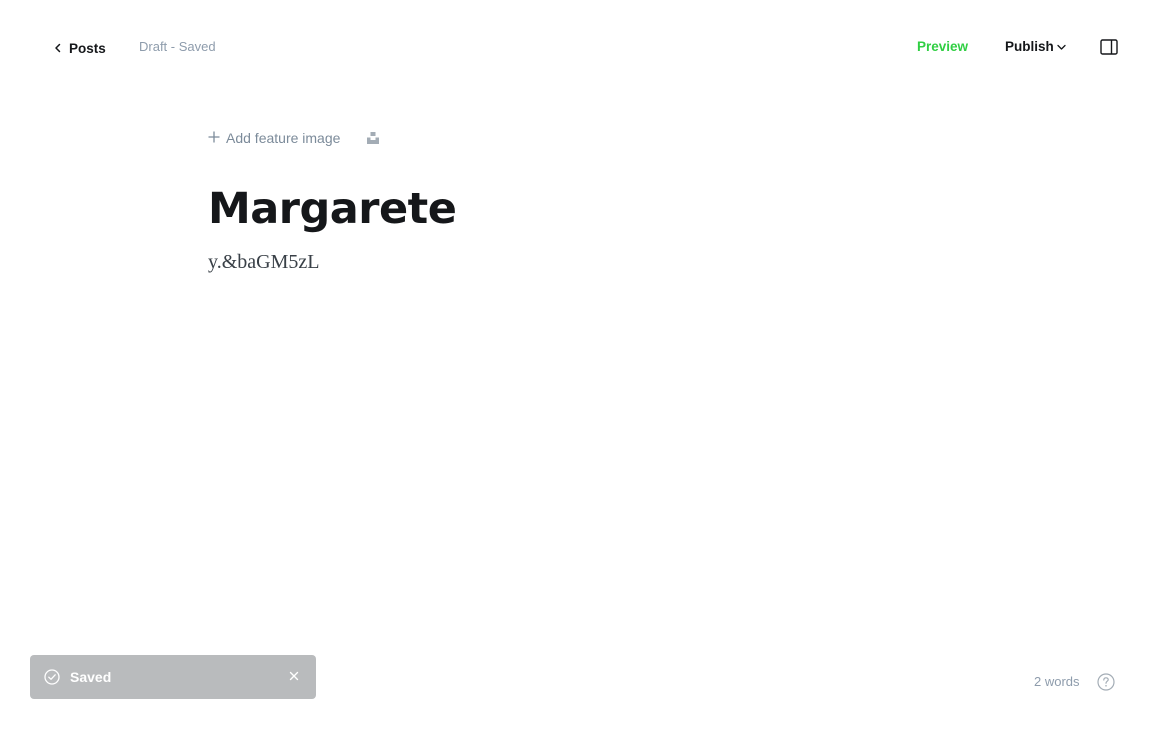 This screenshot has height=729, width=1156. I want to click on post-body-content: y.&baGM5zL, so click(578, 262).